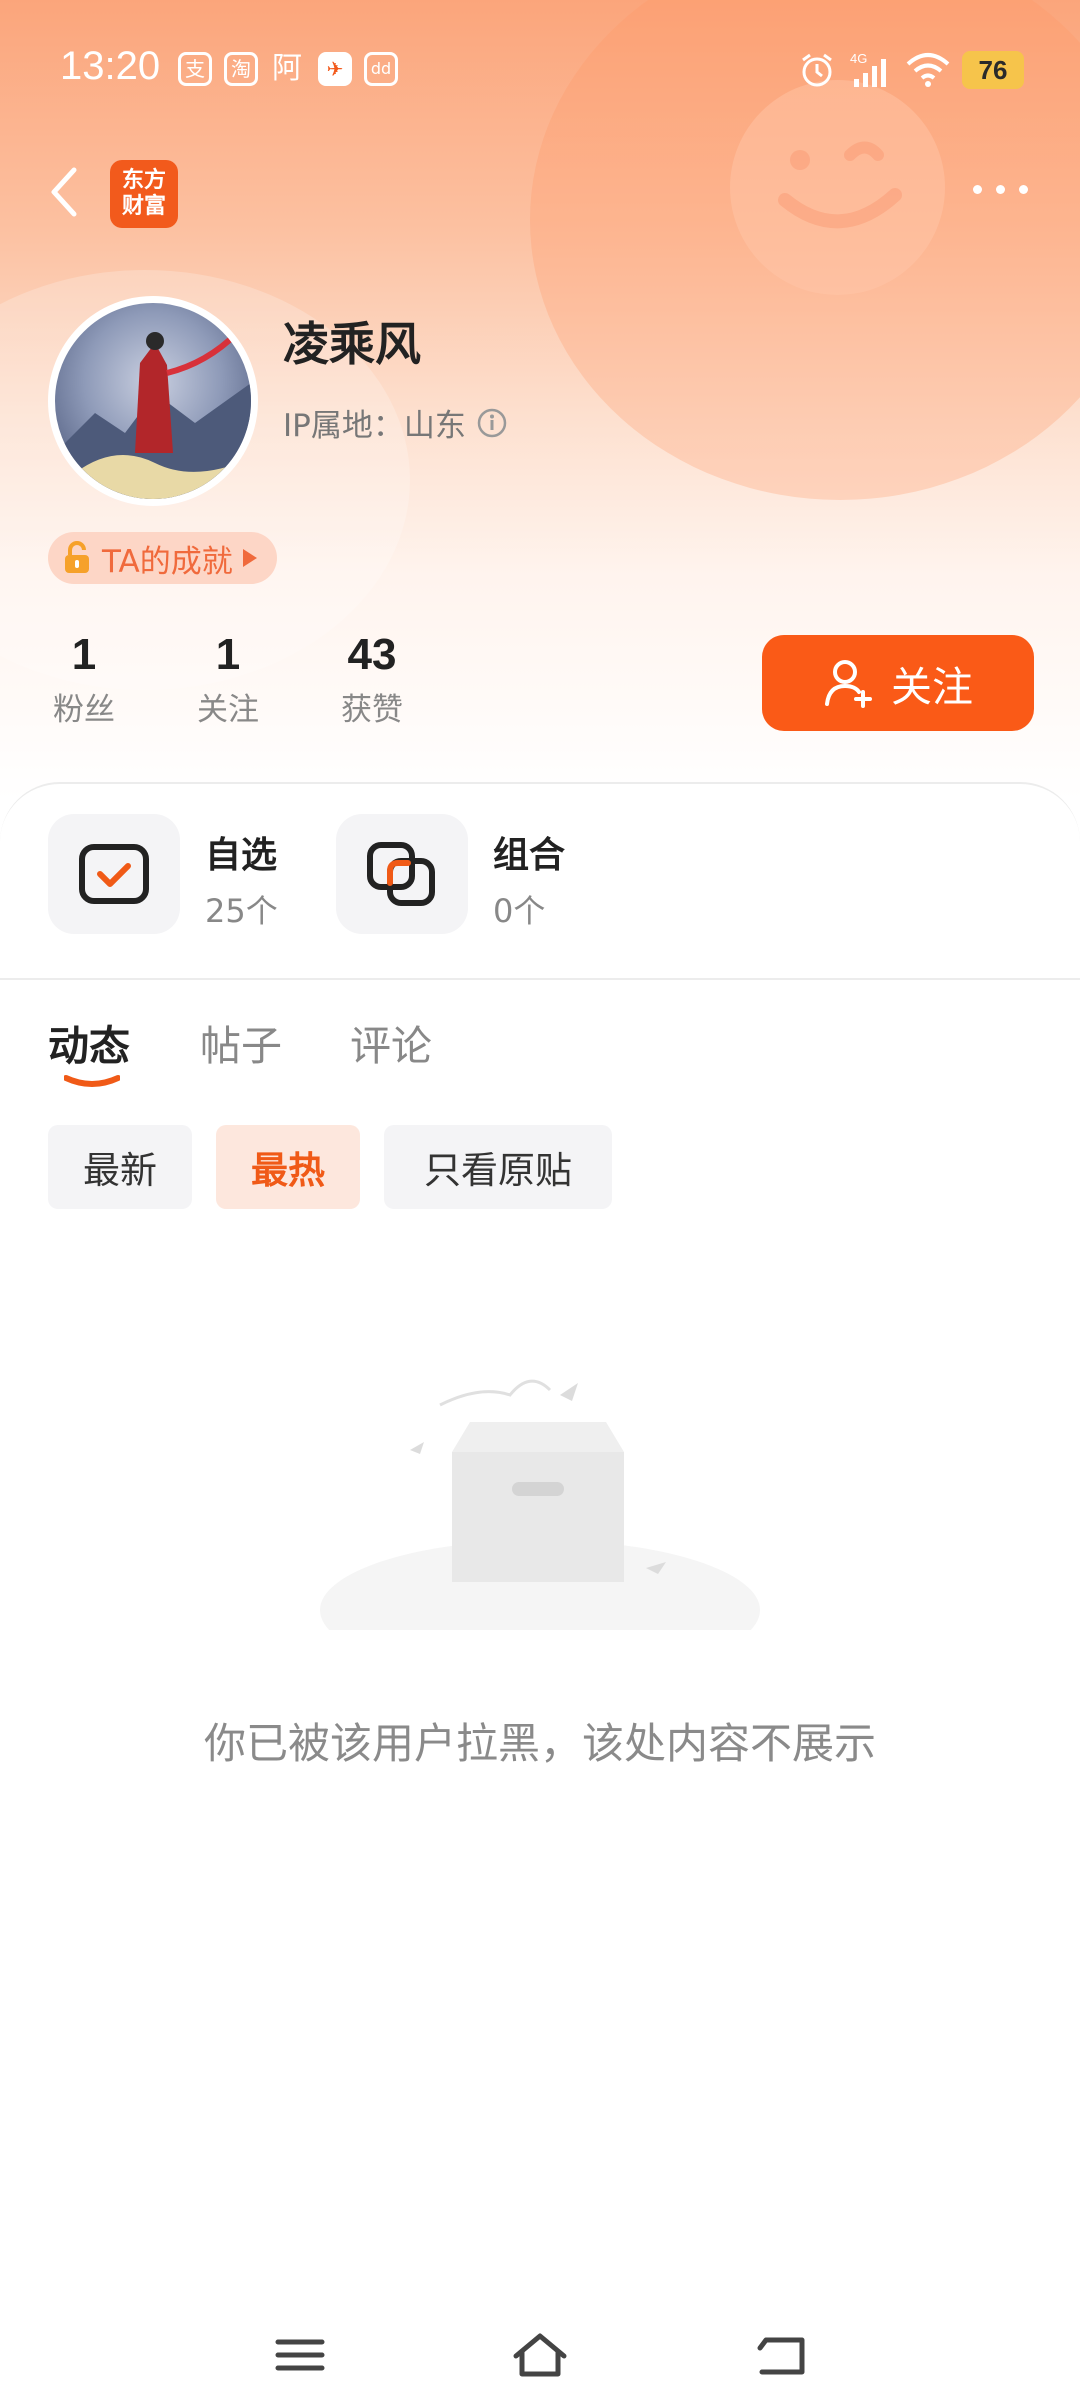 The image size is (1080, 2400). What do you see at coordinates (288, 1167) in the screenshot?
I see `filter-hottest: 最热` at bounding box center [288, 1167].